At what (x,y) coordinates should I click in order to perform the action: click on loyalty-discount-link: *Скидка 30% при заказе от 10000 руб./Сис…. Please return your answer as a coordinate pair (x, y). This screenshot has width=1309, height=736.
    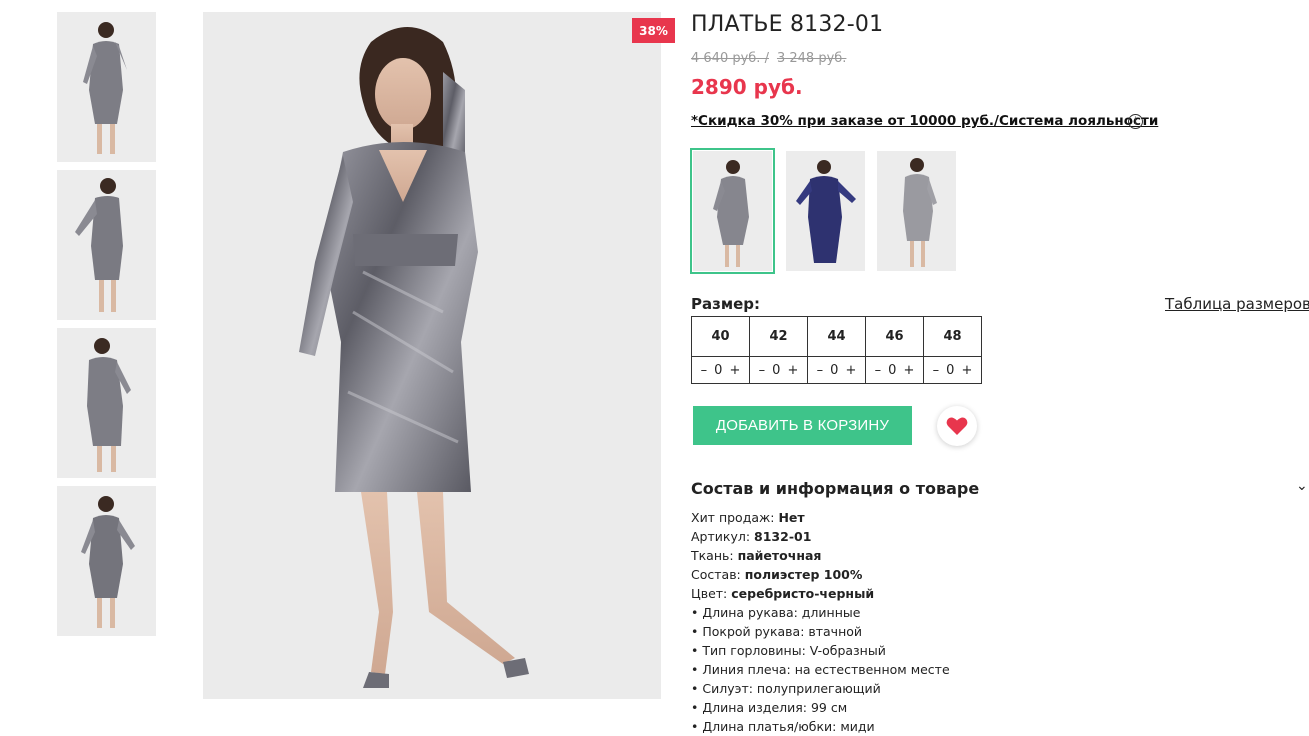
    Looking at the image, I should click on (924, 121).